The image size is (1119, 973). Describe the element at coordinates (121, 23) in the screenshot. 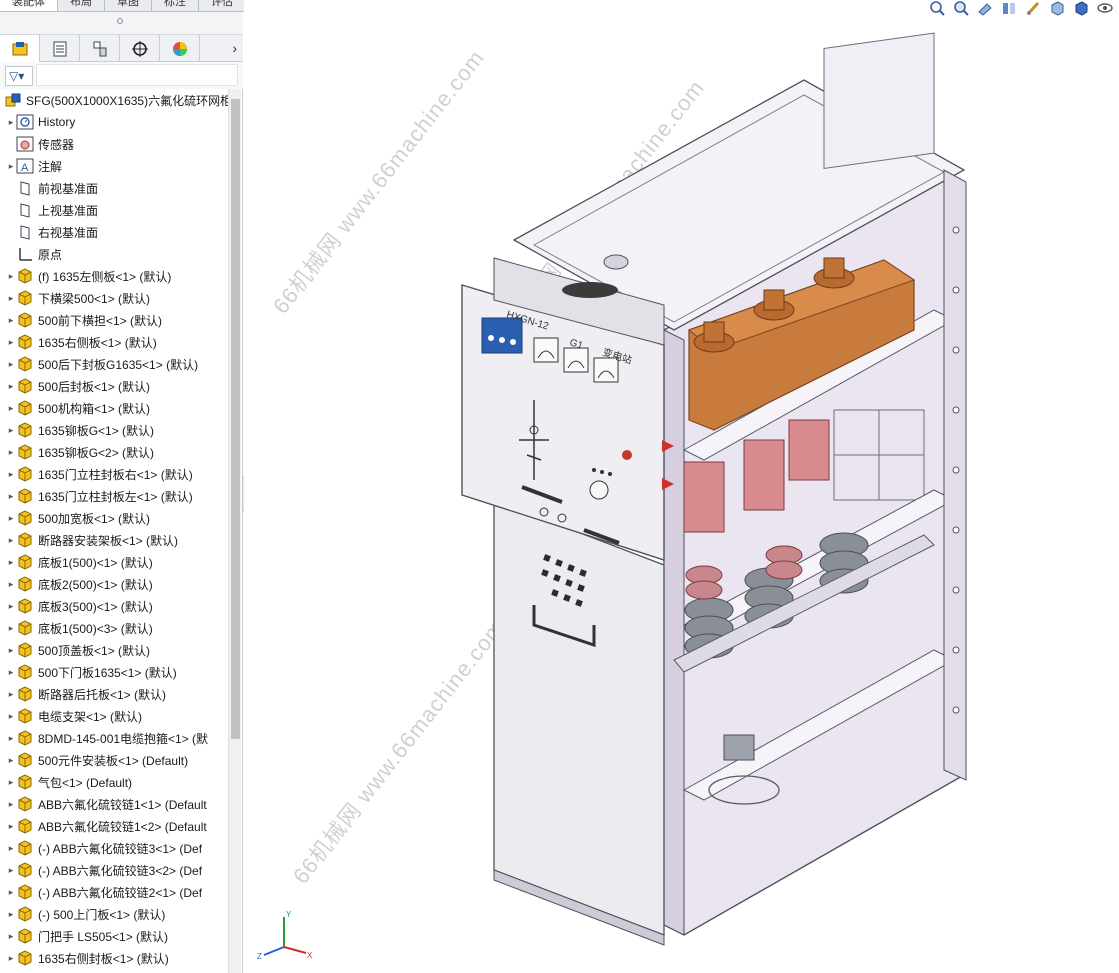

I see `panel-grip` at that location.